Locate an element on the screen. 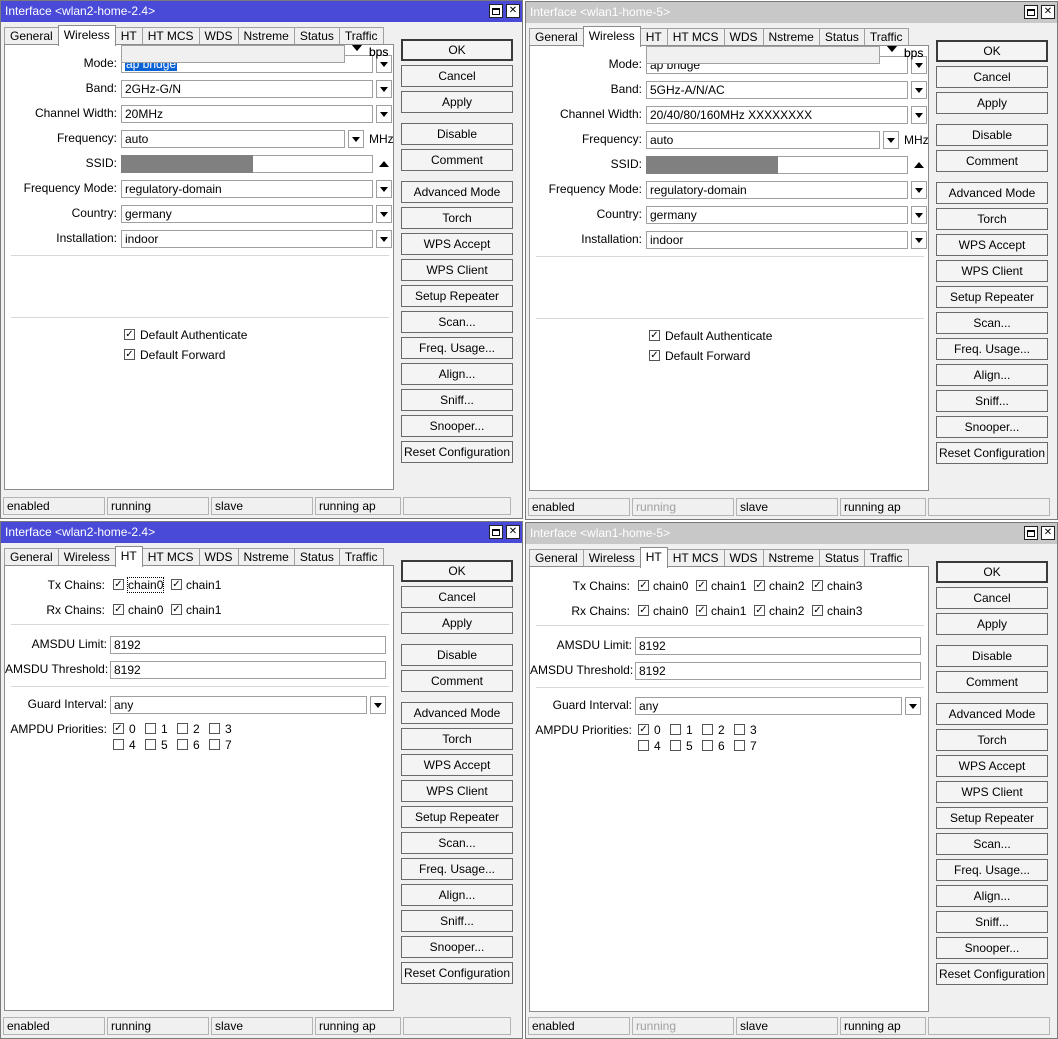 This screenshot has height=1039, width=1058. rx-chains-chain2-checkbox: ✓ is located at coordinates (759, 610).